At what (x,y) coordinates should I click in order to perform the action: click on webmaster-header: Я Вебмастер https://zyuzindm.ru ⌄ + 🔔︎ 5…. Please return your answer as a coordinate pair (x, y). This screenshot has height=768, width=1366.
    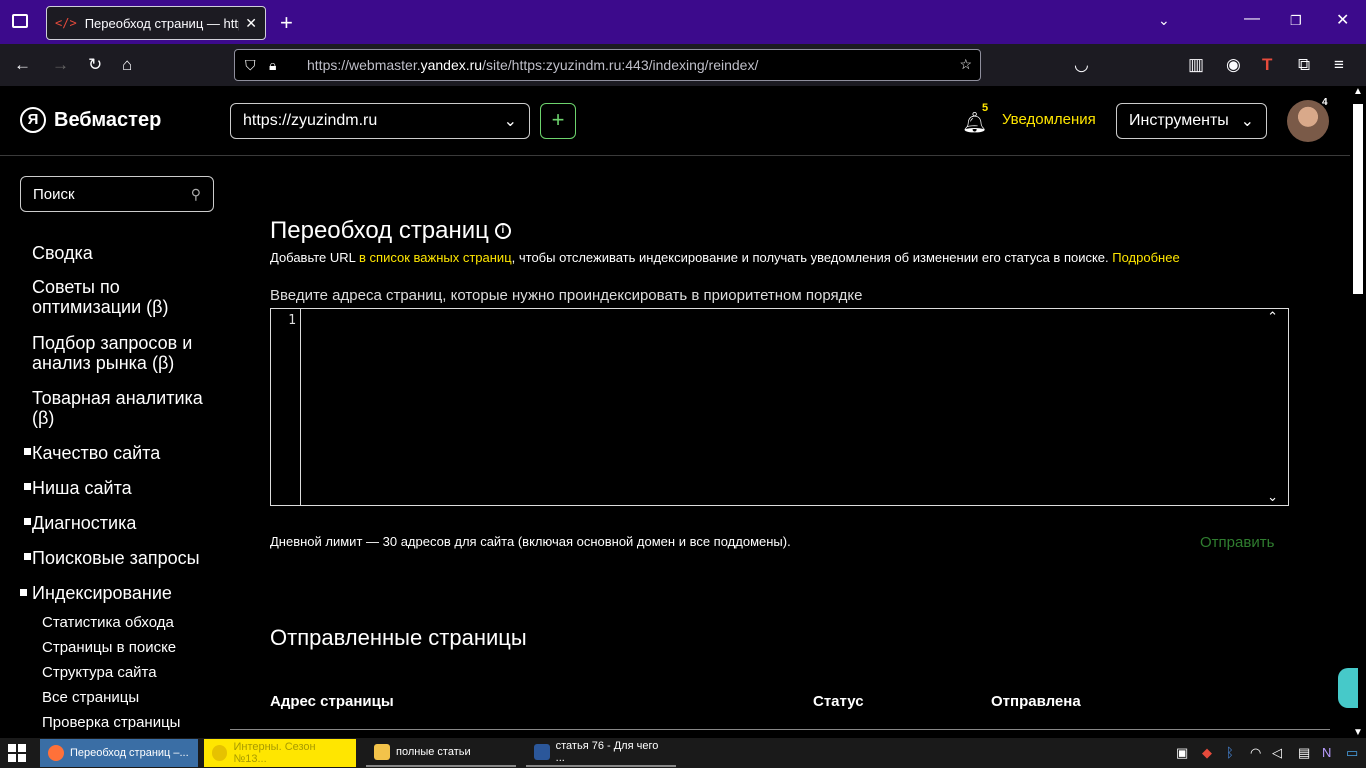
    Looking at the image, I should click on (683, 121).